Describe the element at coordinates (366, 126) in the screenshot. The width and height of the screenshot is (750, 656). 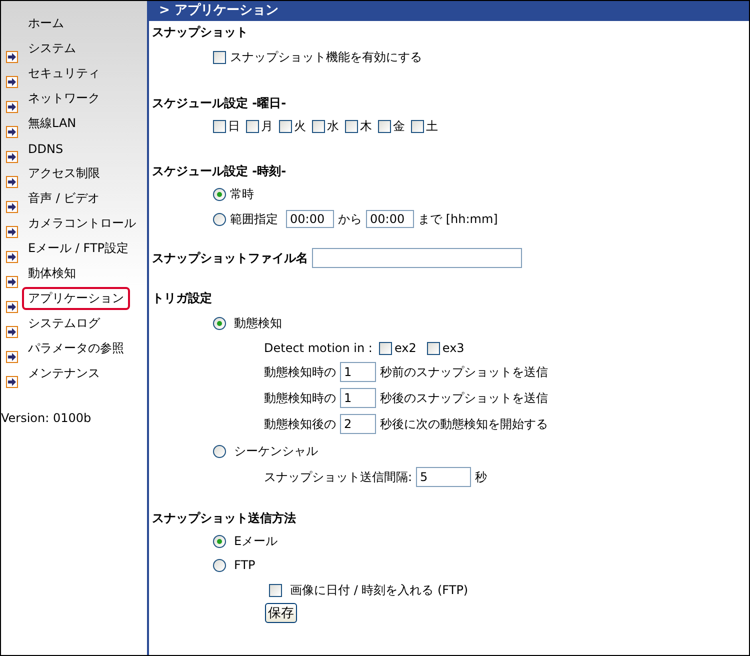
I see `option-label: 木` at that location.